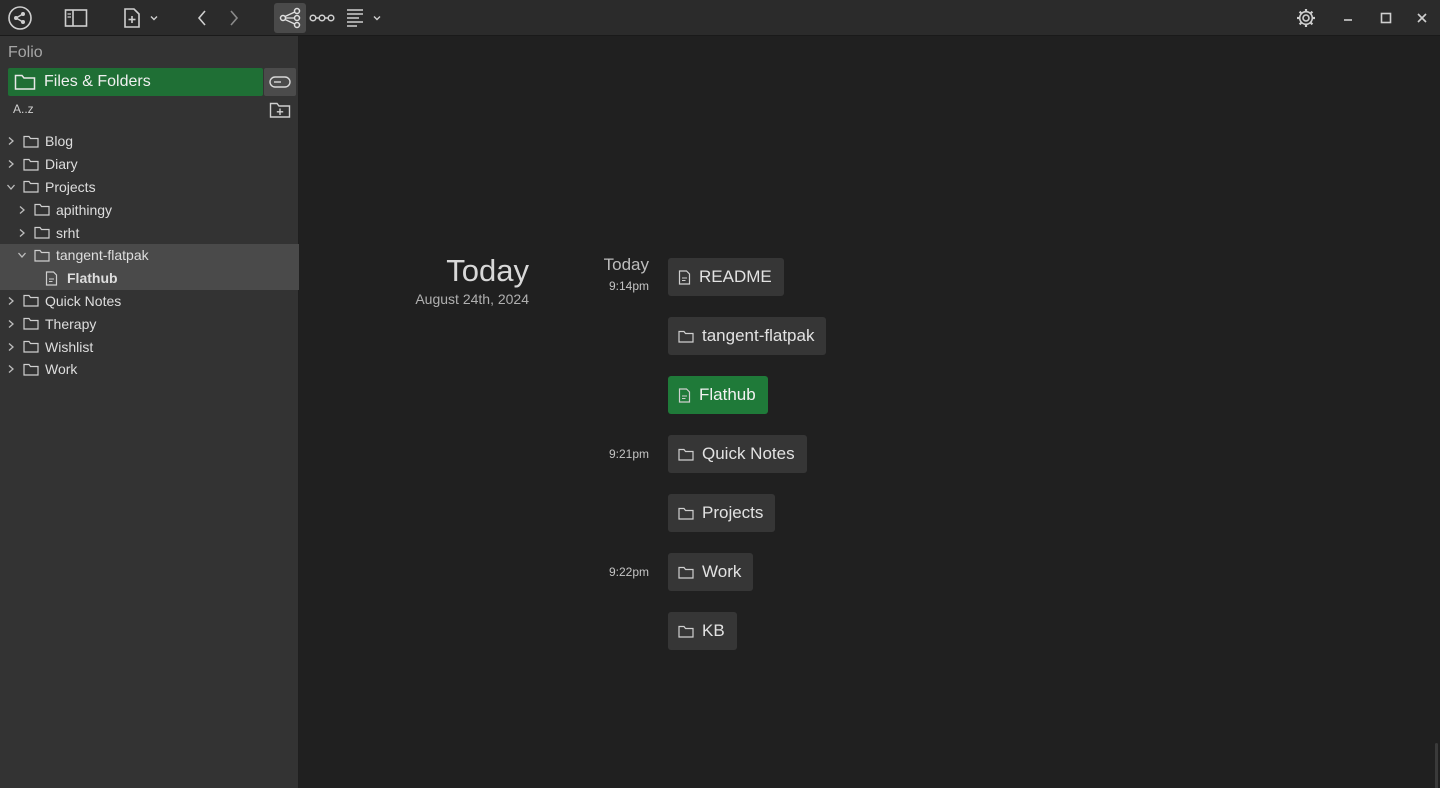 This screenshot has width=1440, height=788. I want to click on maximize-icon, so click(1386, 18).